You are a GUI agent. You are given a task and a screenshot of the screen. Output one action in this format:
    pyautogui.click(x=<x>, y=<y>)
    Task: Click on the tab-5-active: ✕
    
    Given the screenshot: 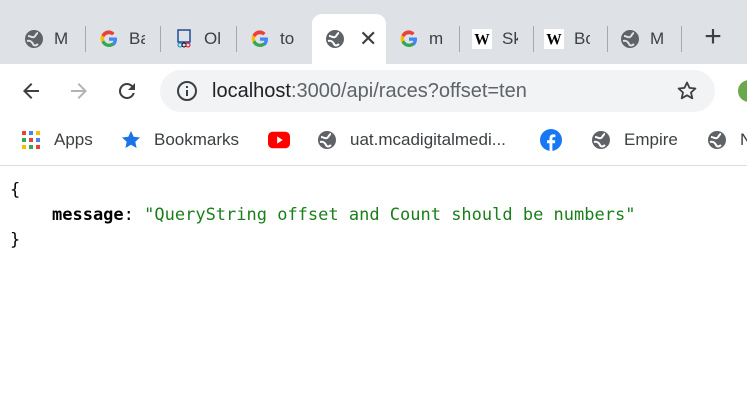 What is the action you would take?
    pyautogui.click(x=349, y=39)
    